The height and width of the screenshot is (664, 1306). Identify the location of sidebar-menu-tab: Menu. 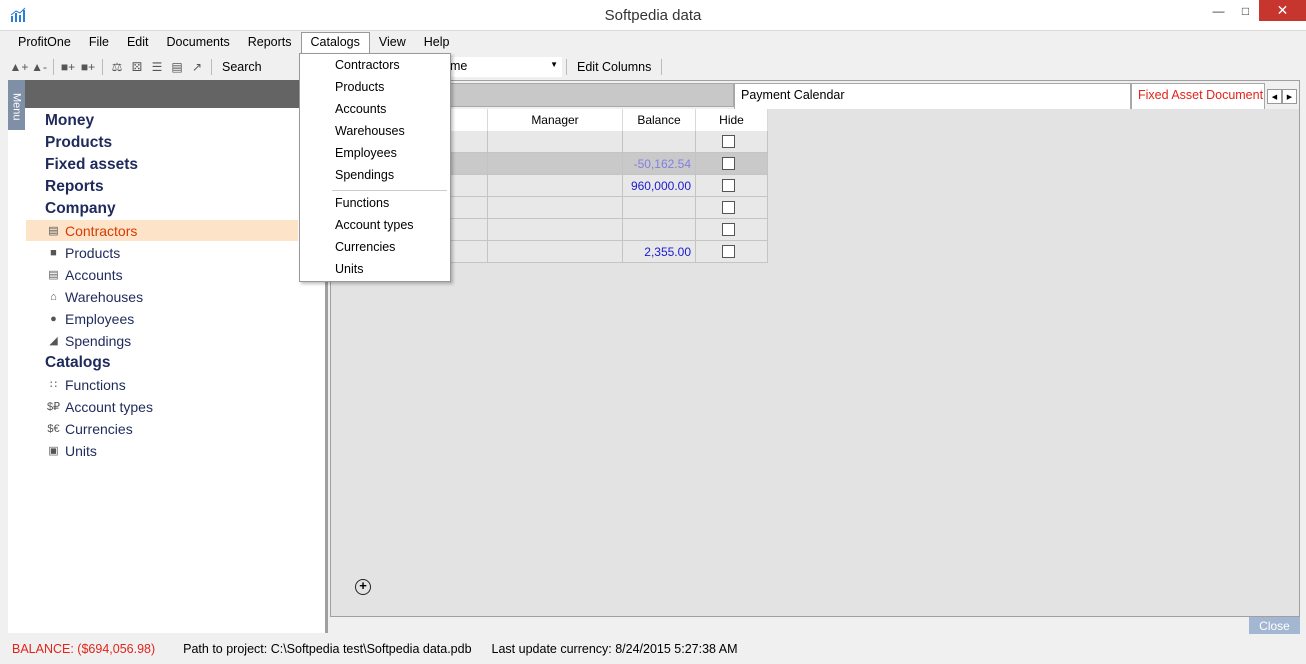
(16, 105).